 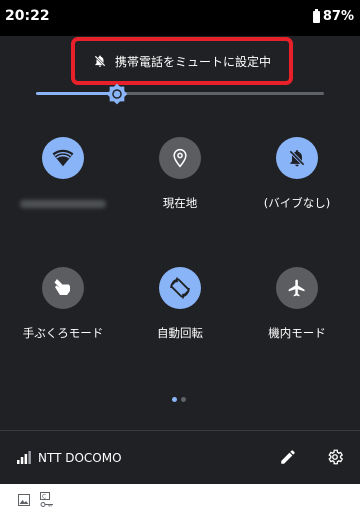 I want to click on edit-pencil-icon, so click(x=288, y=457).